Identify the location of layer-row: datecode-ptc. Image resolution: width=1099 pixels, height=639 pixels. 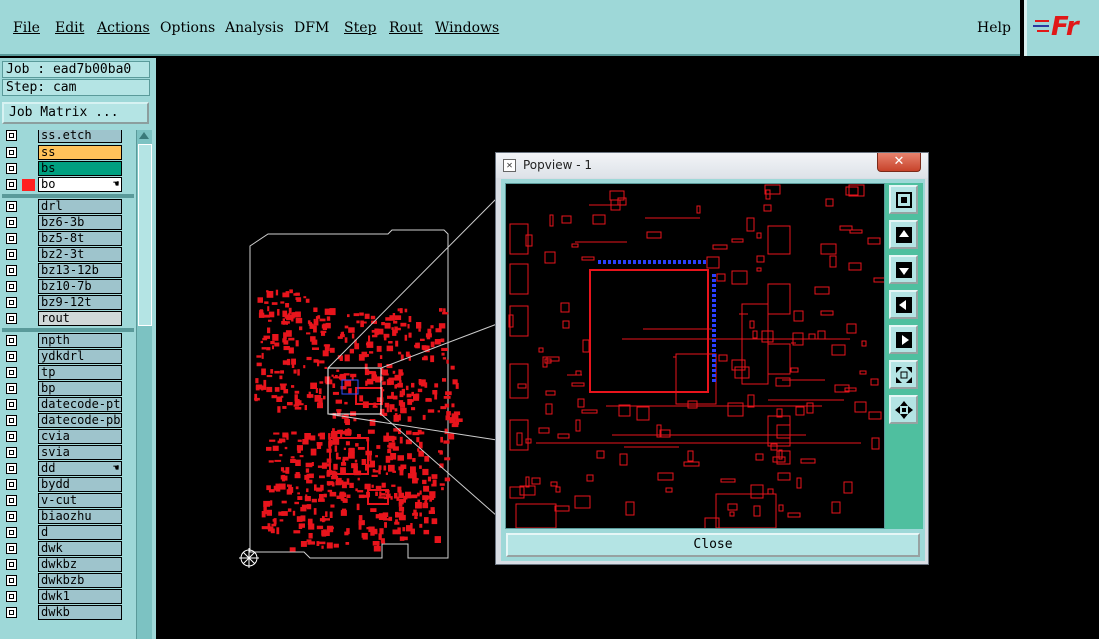
(68, 405).